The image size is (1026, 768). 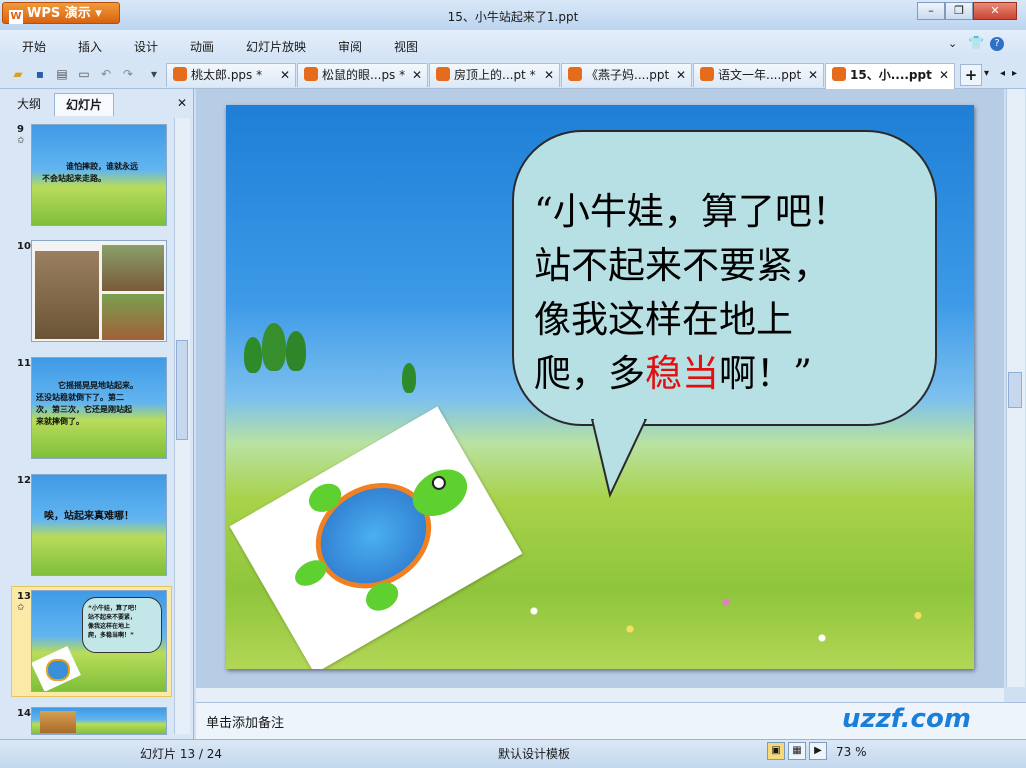 What do you see at coordinates (84, 104) in the screenshot?
I see `tab-slides: 幻灯片` at bounding box center [84, 104].